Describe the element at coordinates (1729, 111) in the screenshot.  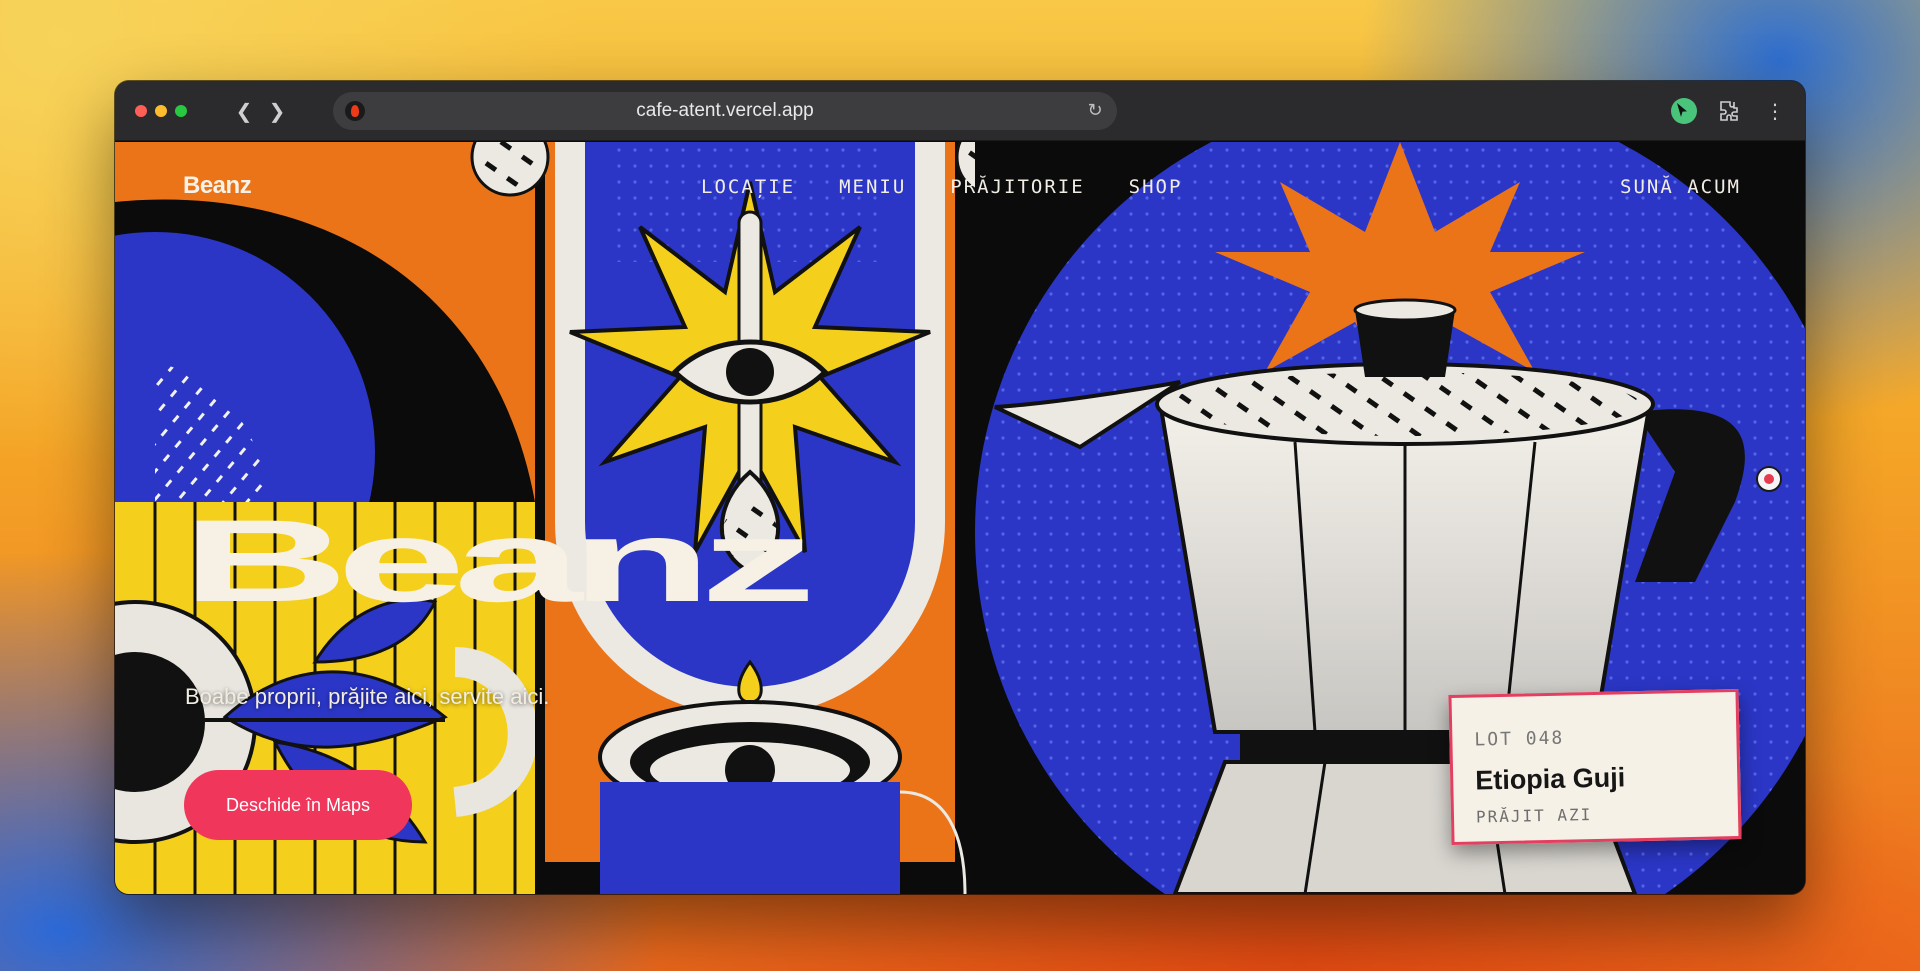
I see `puzzle-icon` at that location.